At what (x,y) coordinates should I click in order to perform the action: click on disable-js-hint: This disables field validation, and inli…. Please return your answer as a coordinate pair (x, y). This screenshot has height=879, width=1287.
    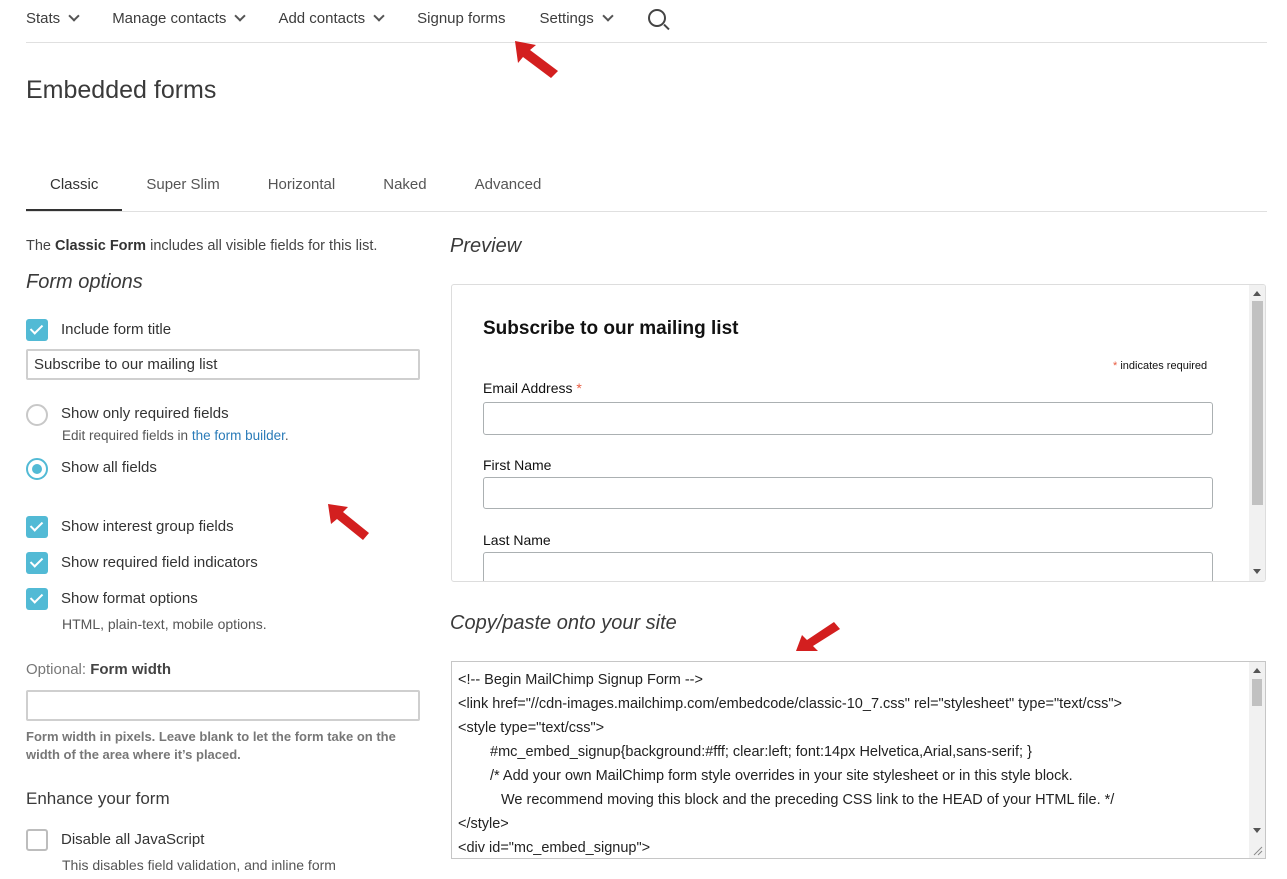
    Looking at the image, I should click on (199, 865).